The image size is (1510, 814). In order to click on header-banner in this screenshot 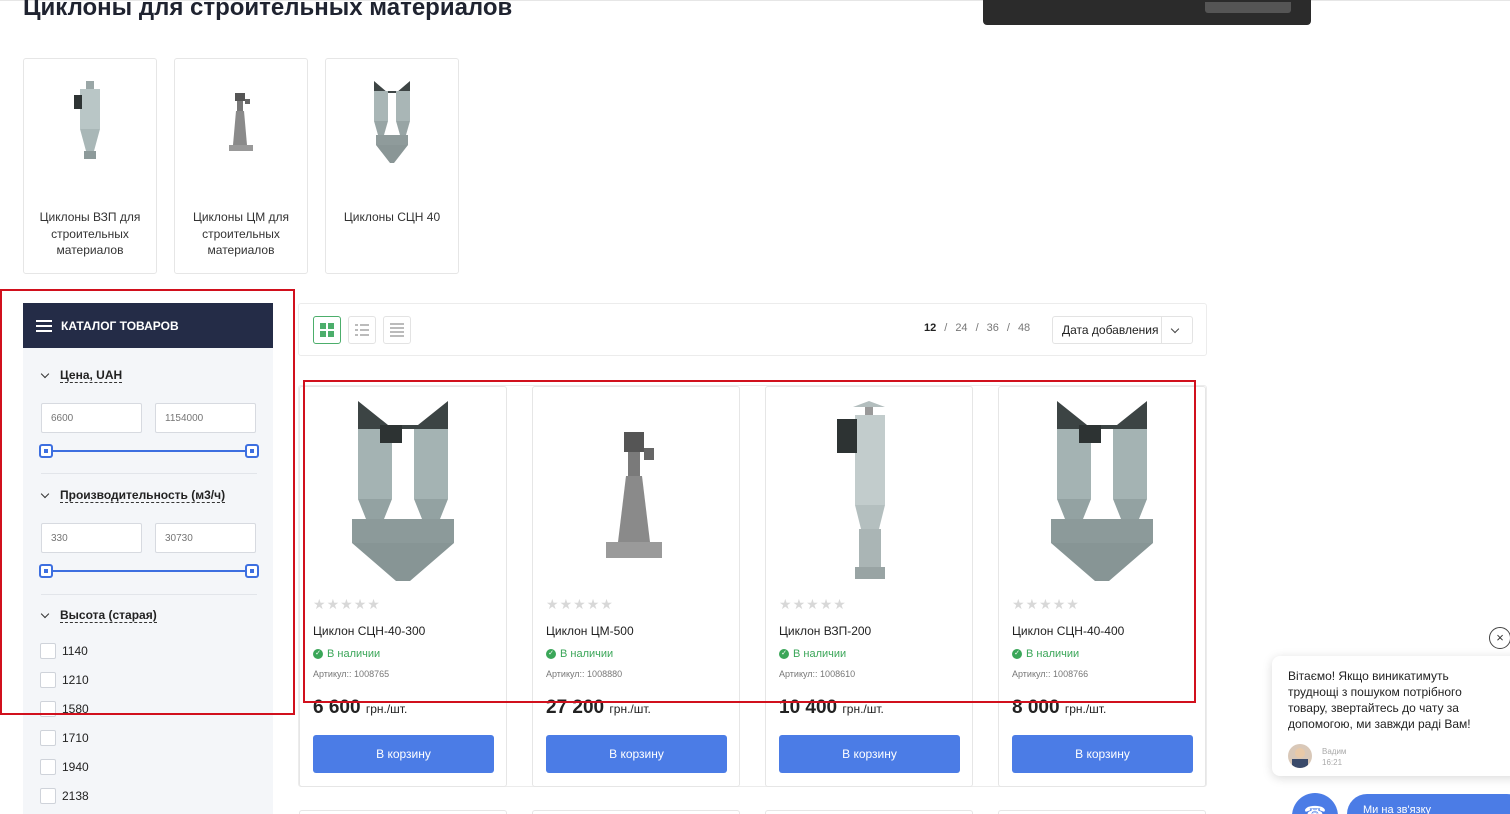, I will do `click(1147, 12)`.